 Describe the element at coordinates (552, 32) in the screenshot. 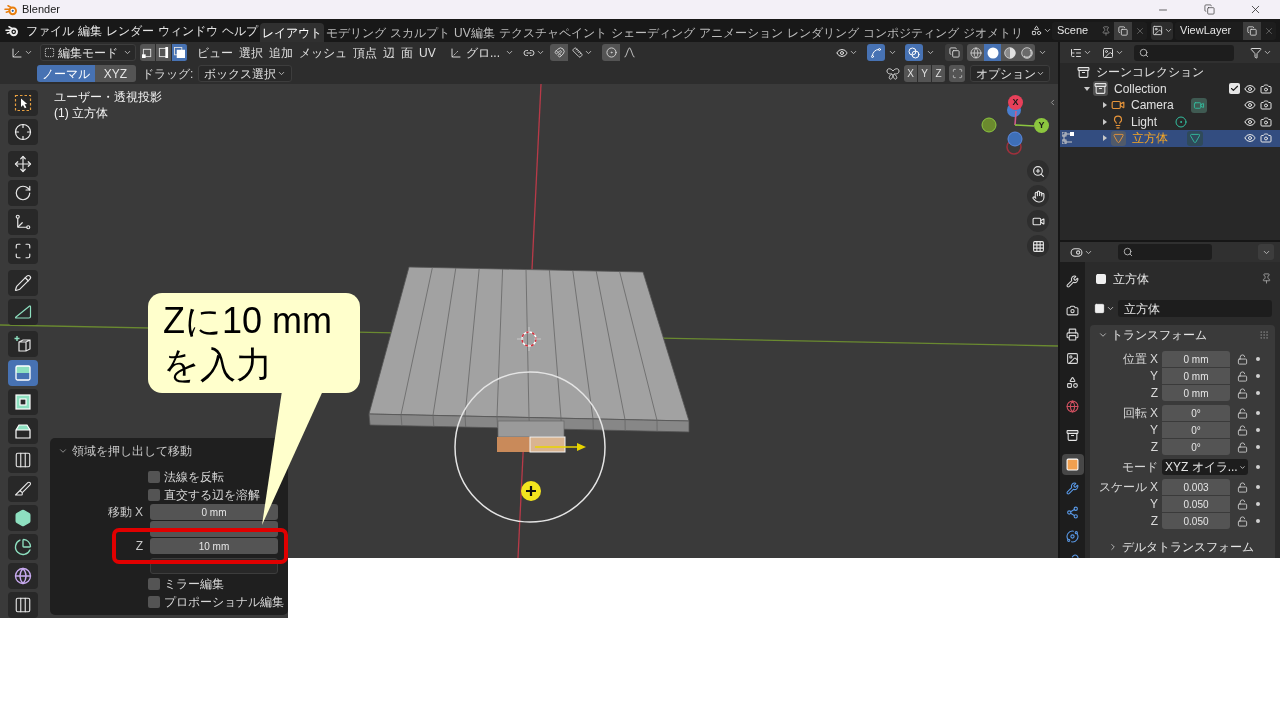

I see `workspace-tab: テクスチャペイント` at that location.